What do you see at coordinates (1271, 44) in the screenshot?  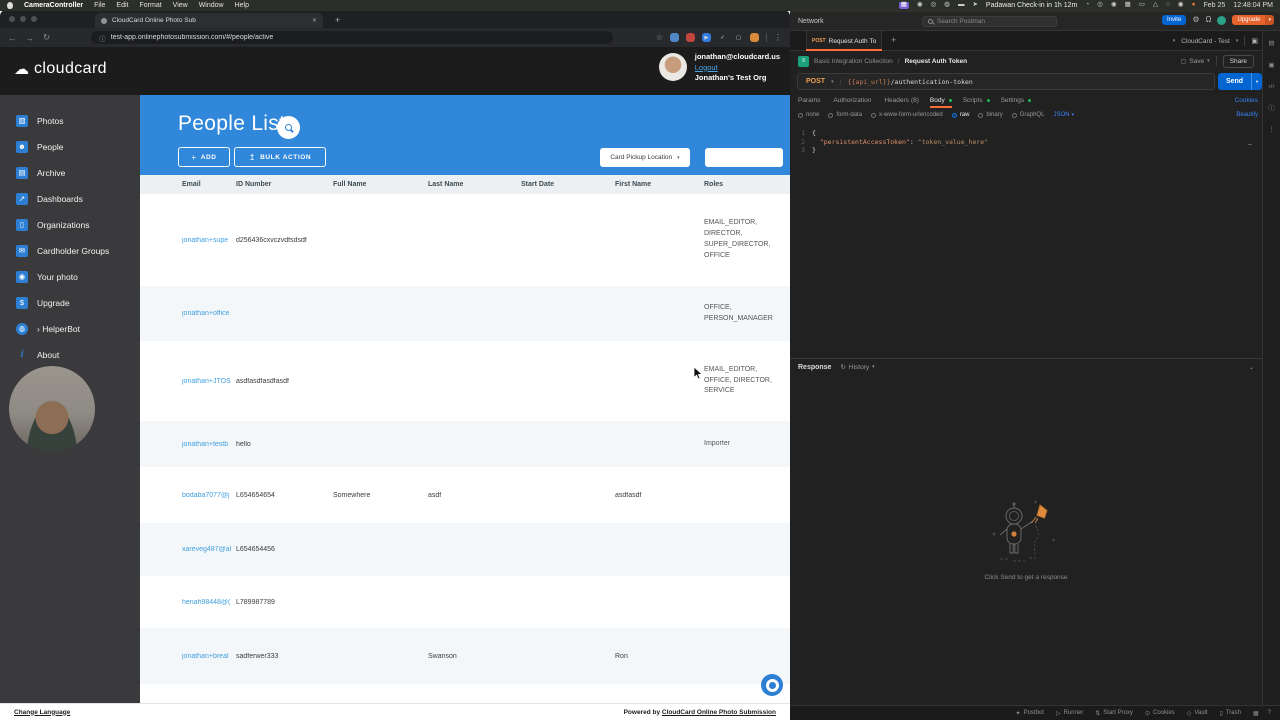 I see `documentation-icon: ▤` at bounding box center [1271, 44].